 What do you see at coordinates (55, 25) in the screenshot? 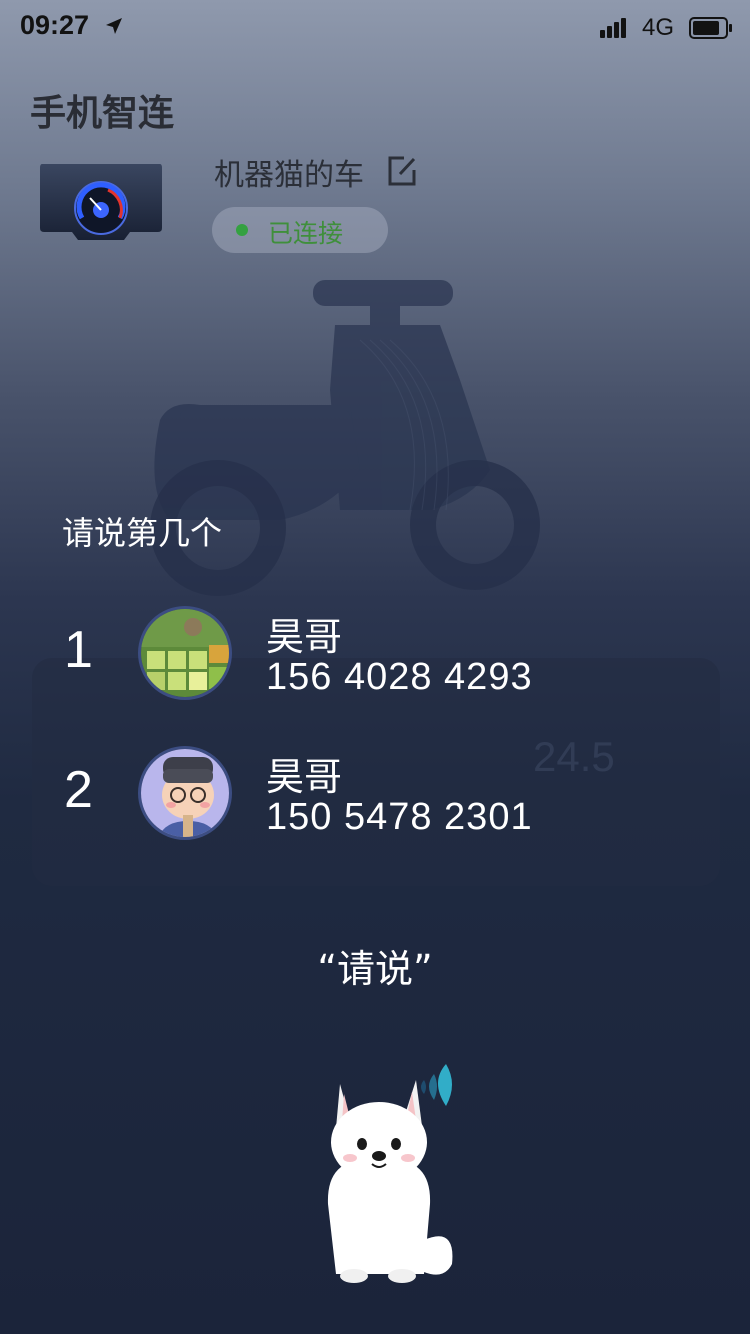
I see `status-time: 09:27` at bounding box center [55, 25].